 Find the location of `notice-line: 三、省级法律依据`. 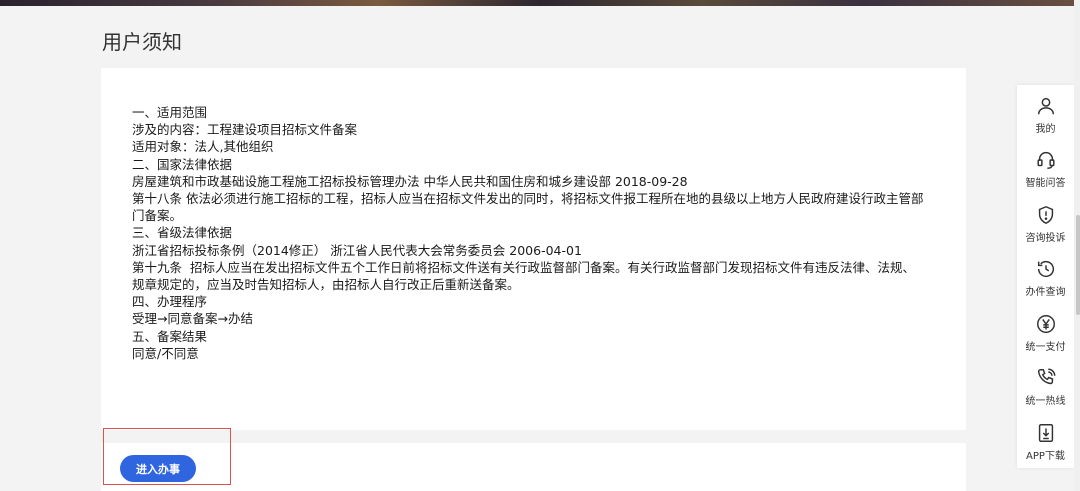

notice-line: 三、省级法律依据 is located at coordinates (182, 233).